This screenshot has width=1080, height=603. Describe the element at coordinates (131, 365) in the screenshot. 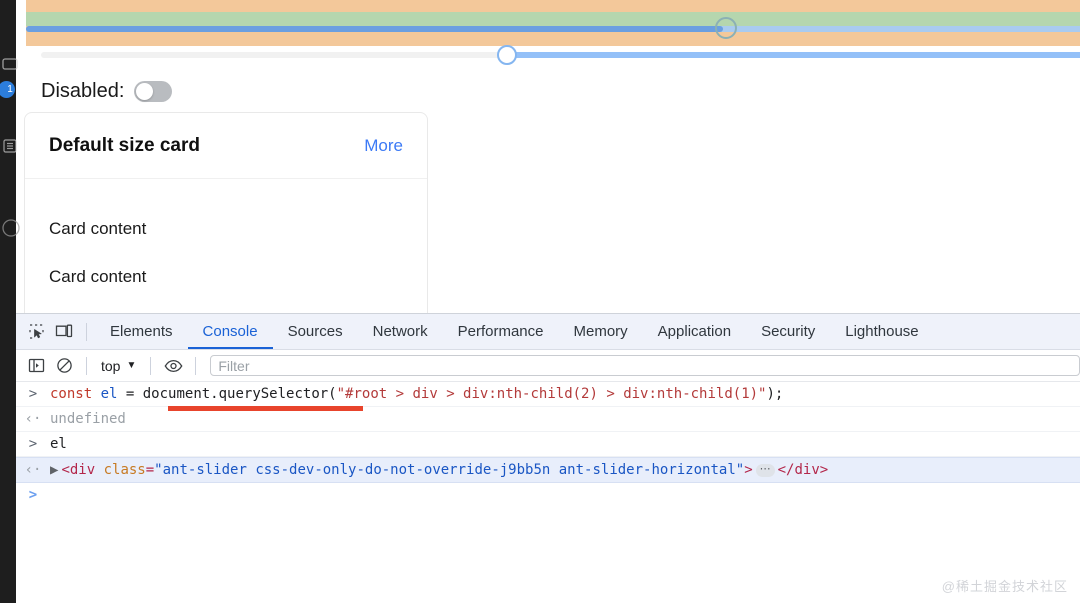

I see `chevron-down-icon: ▼` at that location.